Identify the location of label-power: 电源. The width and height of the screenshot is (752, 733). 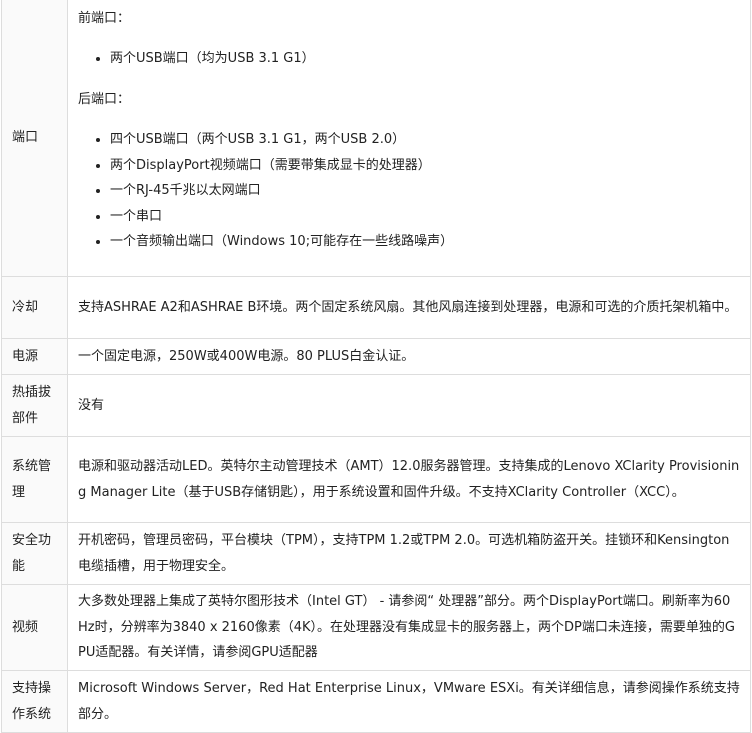
(34, 356).